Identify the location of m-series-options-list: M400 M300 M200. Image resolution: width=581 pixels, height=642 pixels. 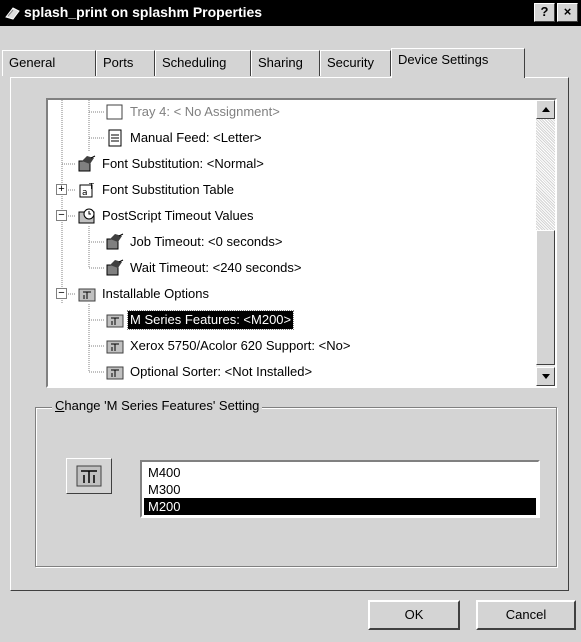
(340, 489).